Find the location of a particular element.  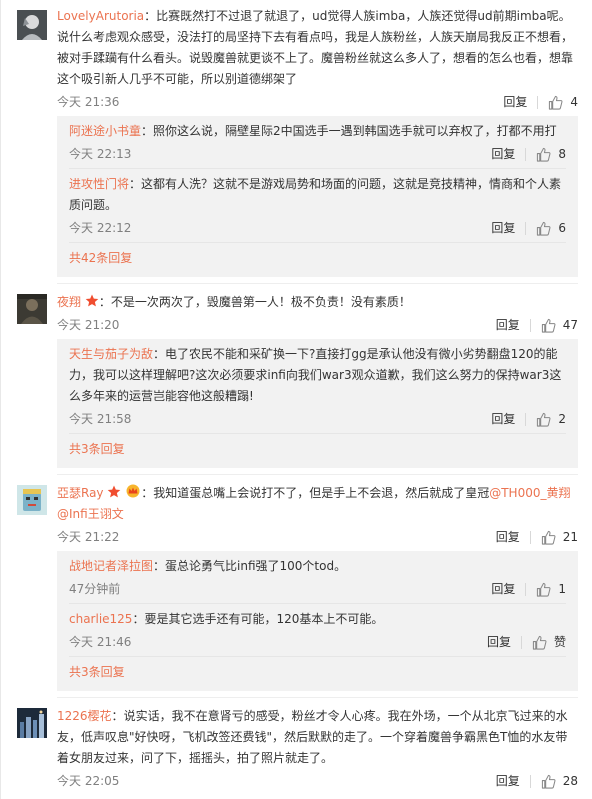

like-button: 21 is located at coordinates (559, 537).